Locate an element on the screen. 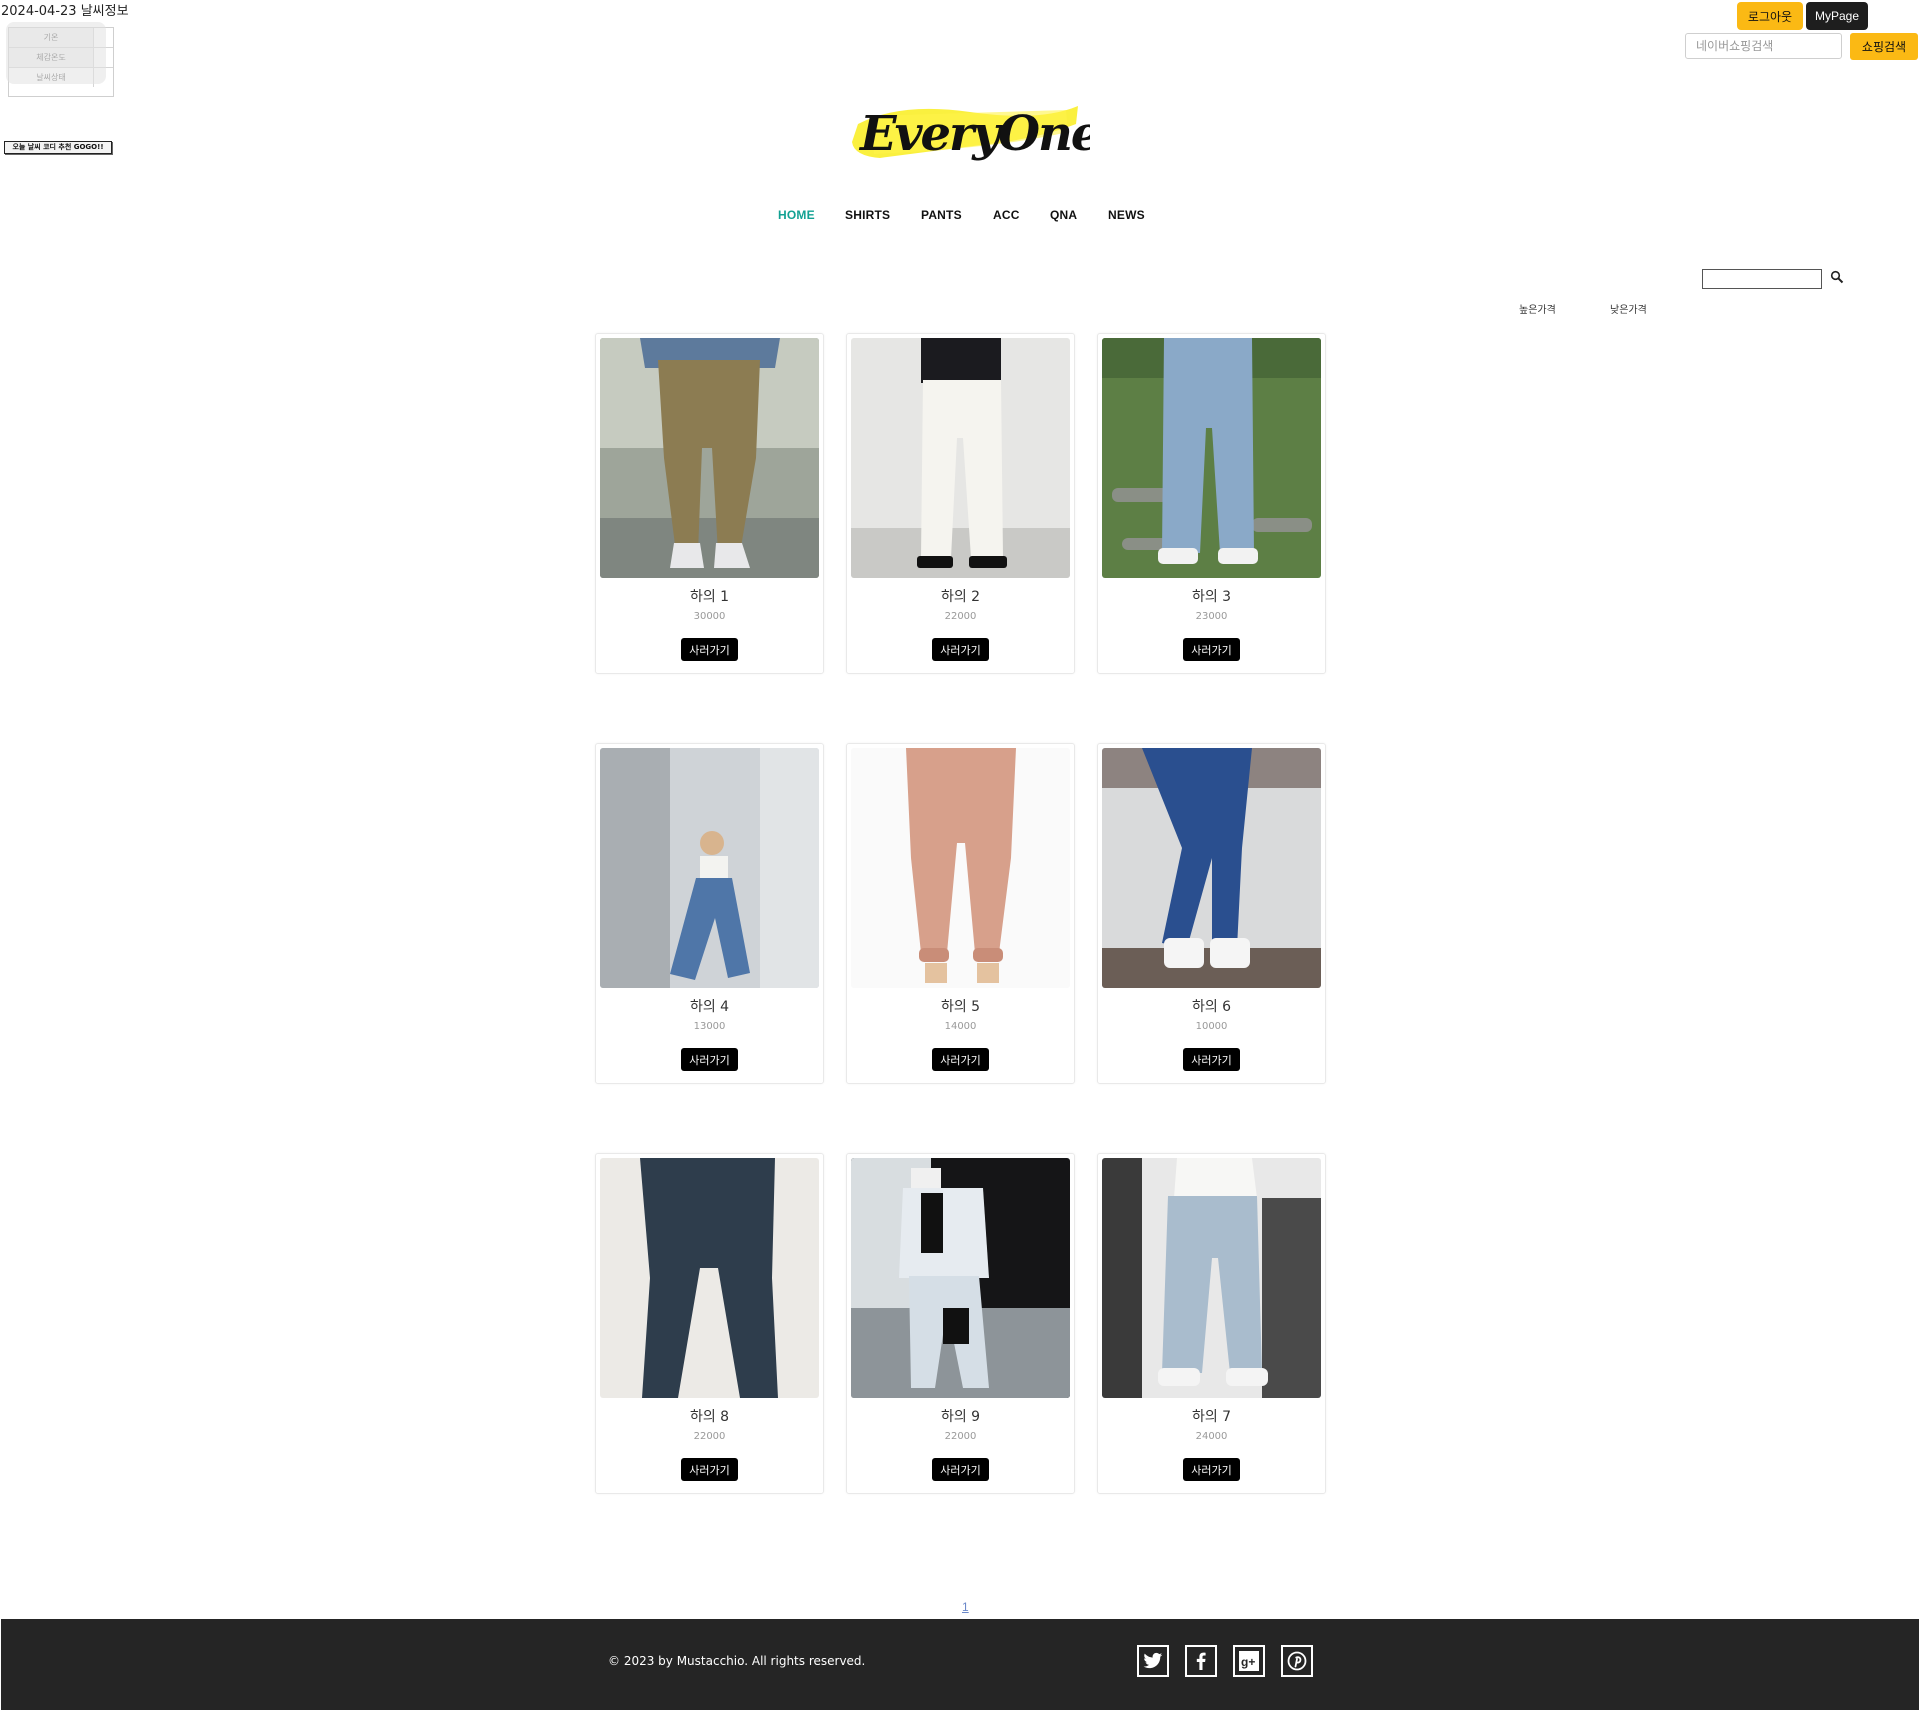 The height and width of the screenshot is (1710, 1920). product-name: 하의 6 is located at coordinates (1211, 1007).